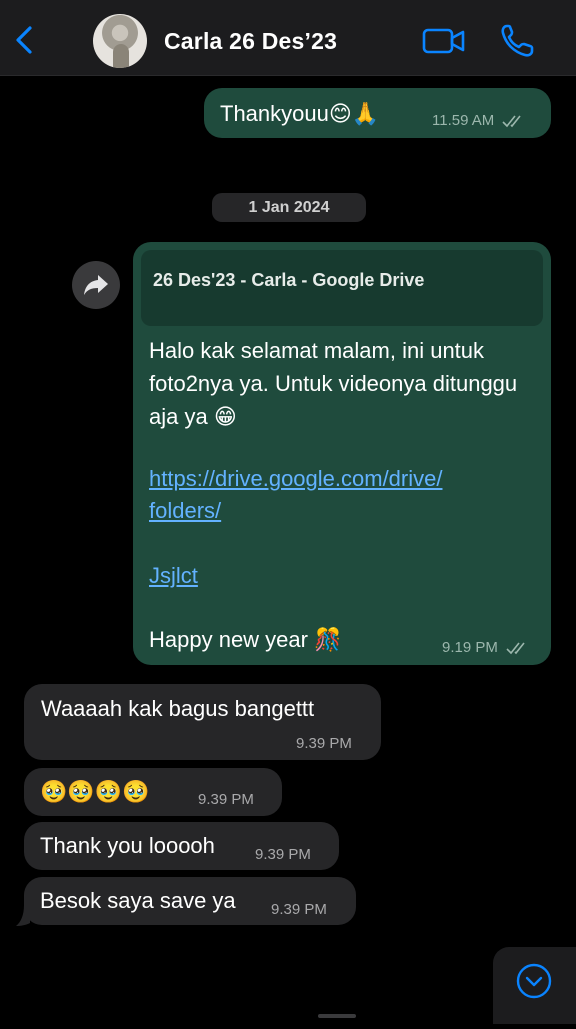  What do you see at coordinates (173, 575) in the screenshot?
I see `short-link: Jsjlct` at bounding box center [173, 575].